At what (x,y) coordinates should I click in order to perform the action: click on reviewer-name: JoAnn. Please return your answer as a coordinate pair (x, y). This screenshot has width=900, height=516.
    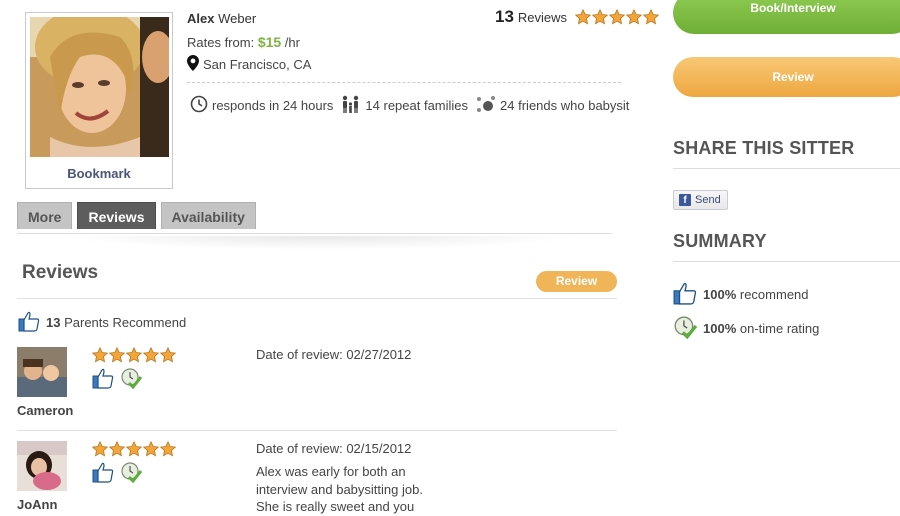
    Looking at the image, I should click on (37, 504).